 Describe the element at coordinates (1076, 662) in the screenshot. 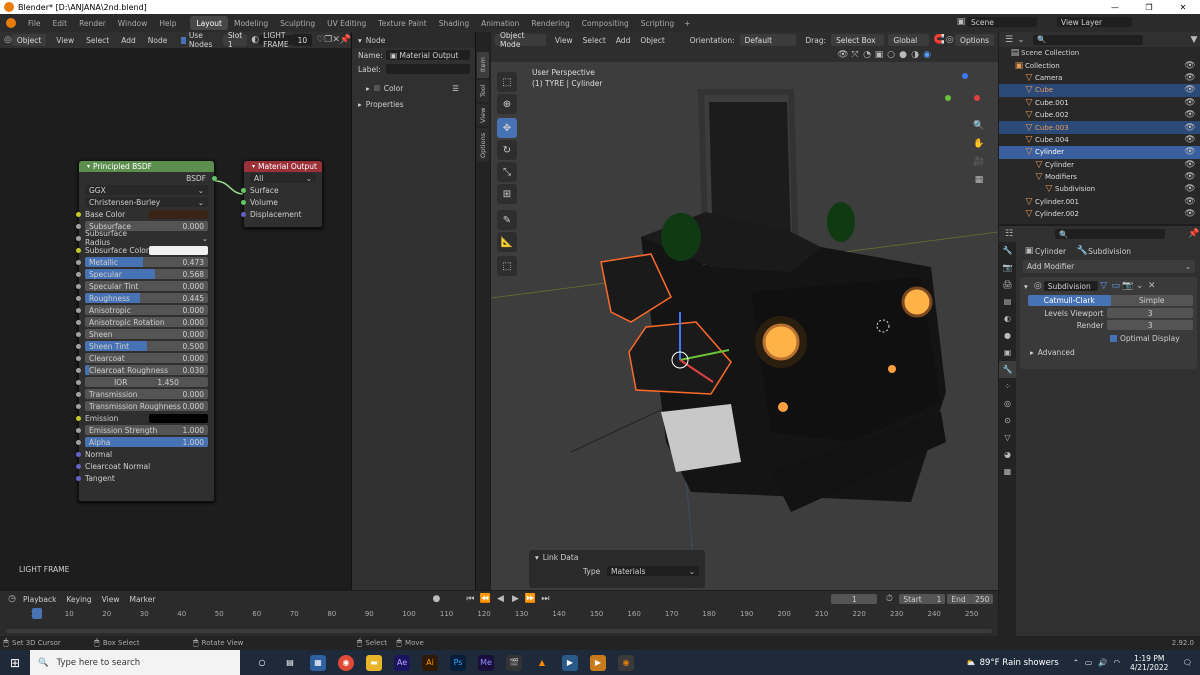

I see `tray-chevron-icon: ⌃` at that location.